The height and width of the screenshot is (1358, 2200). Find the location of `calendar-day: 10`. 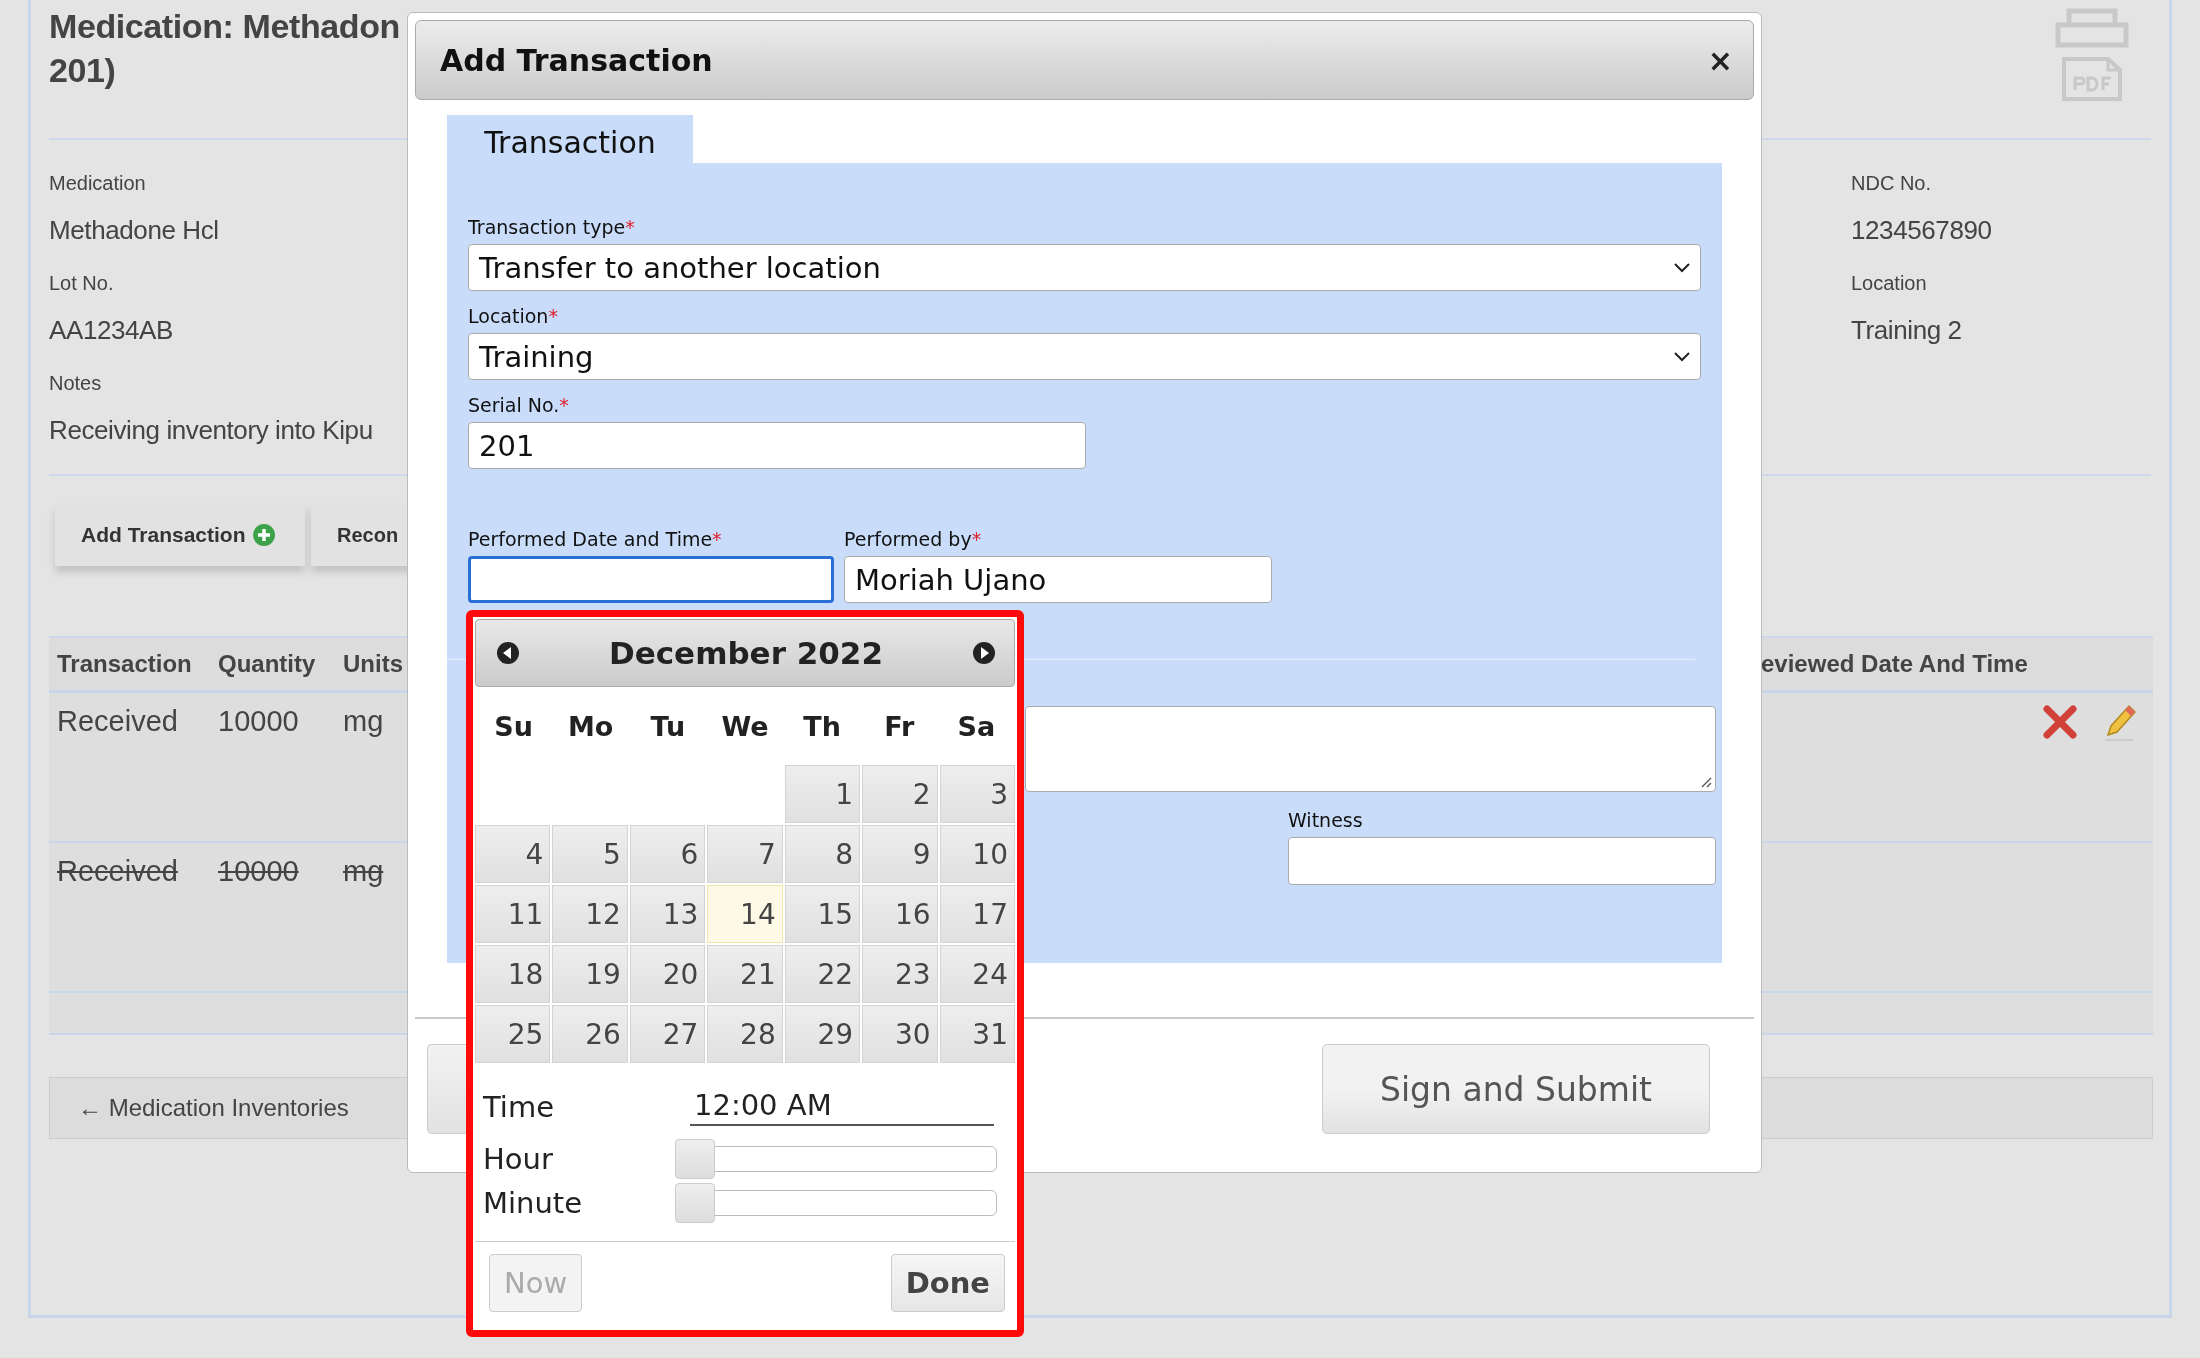

calendar-day: 10 is located at coordinates (977, 854).